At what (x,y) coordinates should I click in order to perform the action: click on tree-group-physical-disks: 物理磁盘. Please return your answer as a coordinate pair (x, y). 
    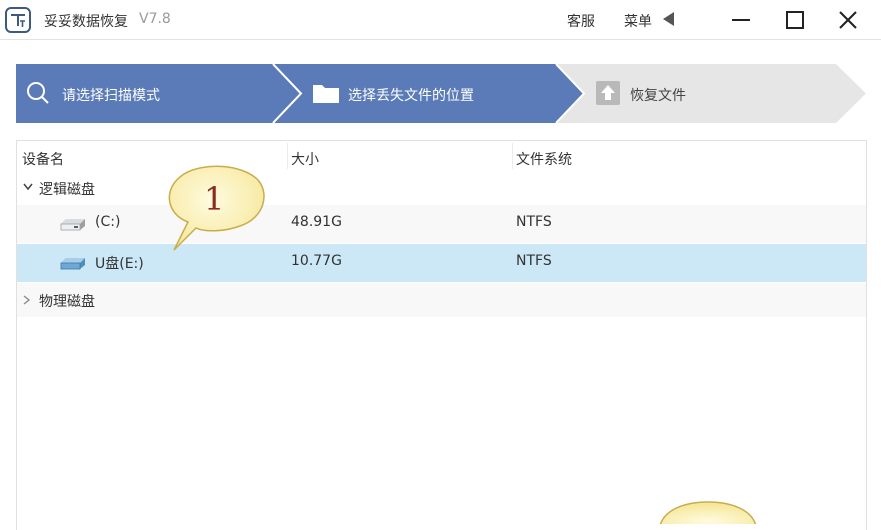
    Looking at the image, I should click on (441, 300).